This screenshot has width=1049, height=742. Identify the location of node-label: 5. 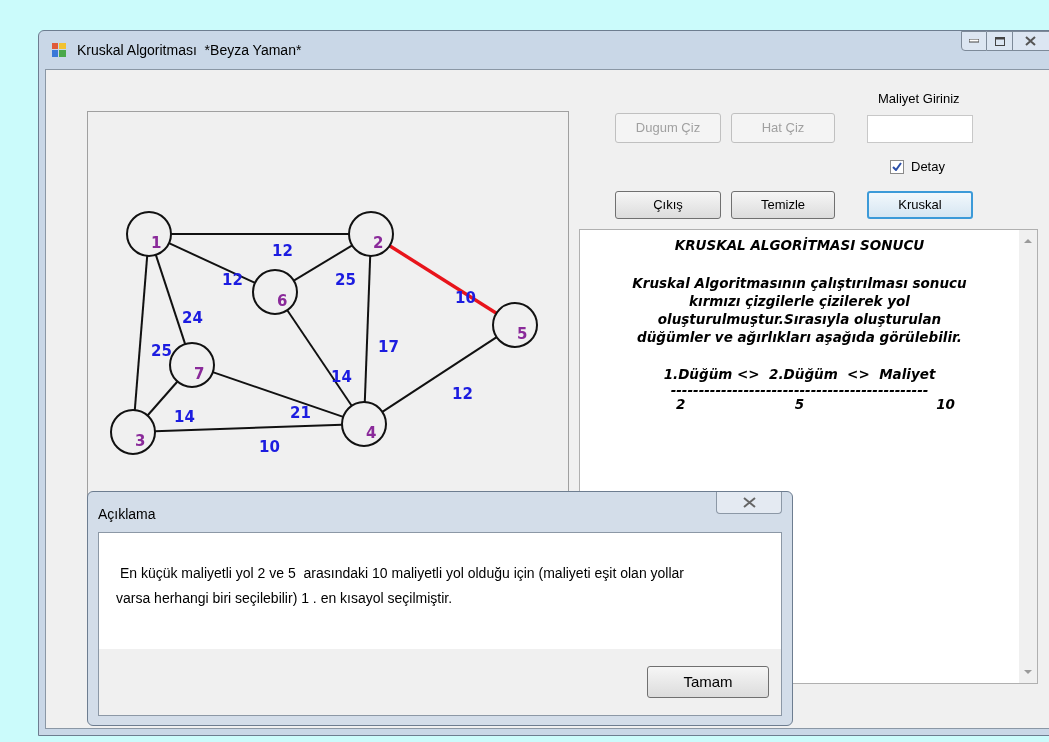
(522, 334).